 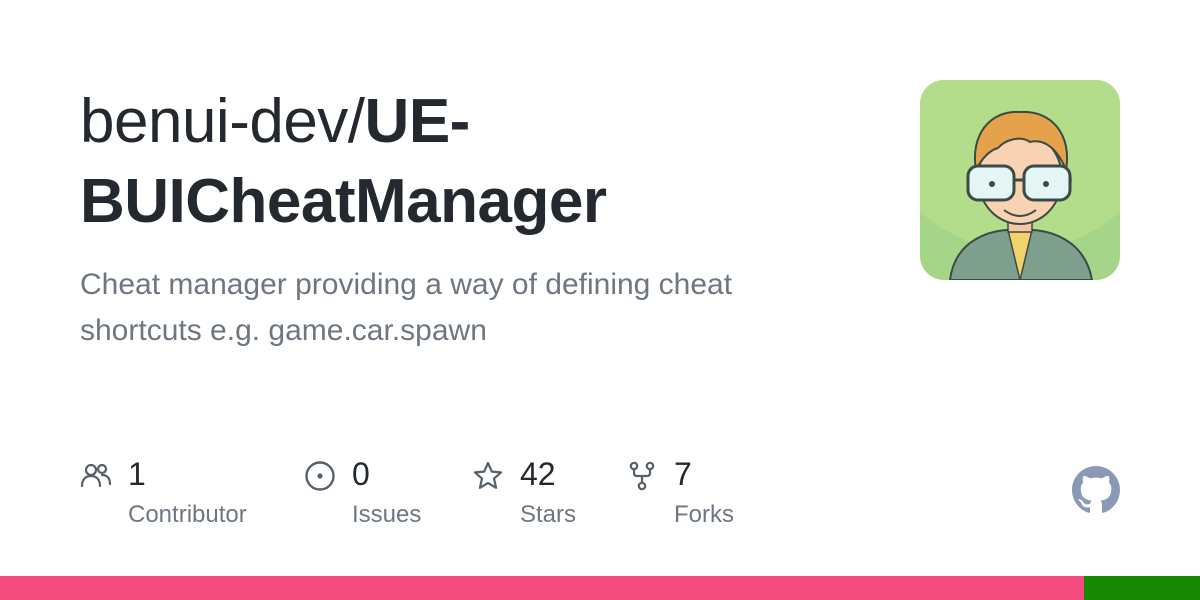 What do you see at coordinates (222, 121) in the screenshot?
I see `repo-owner: benui-dev/` at bounding box center [222, 121].